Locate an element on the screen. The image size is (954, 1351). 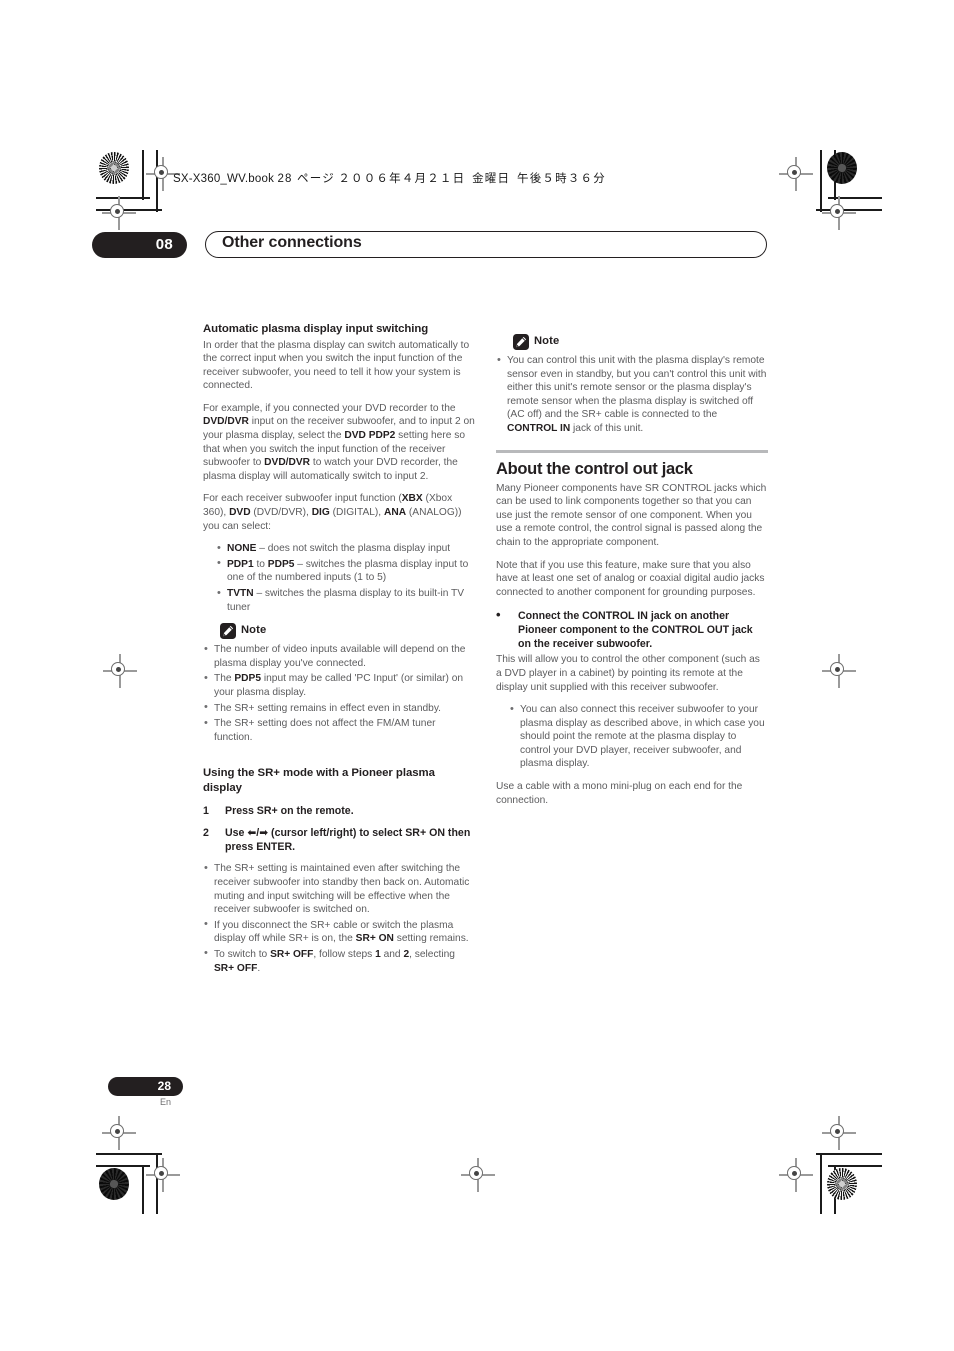
crop-mark-top-right is located at coordinates (847, 181).